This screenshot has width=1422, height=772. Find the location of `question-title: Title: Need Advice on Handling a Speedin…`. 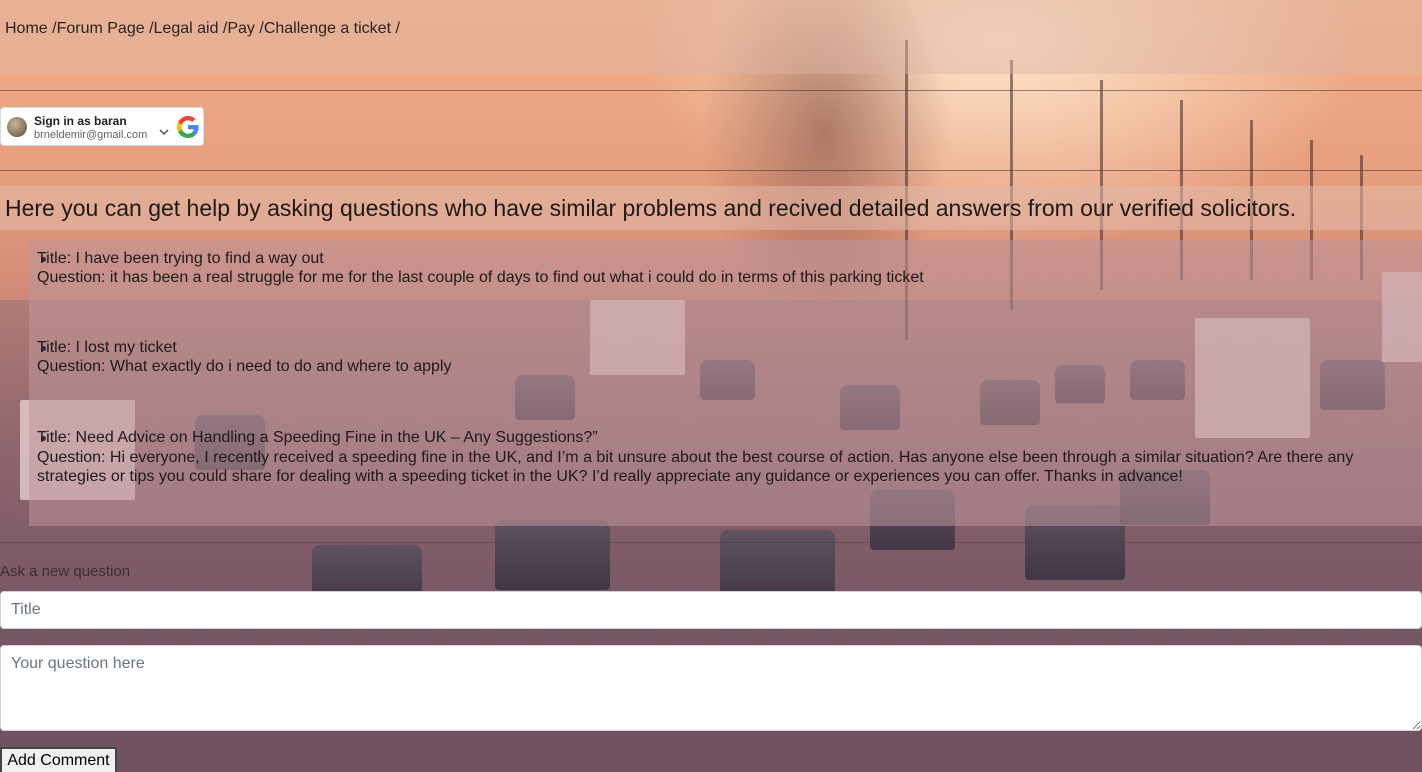

question-title: Title: Need Advice on Handling a Speedin… is located at coordinates (317, 437).